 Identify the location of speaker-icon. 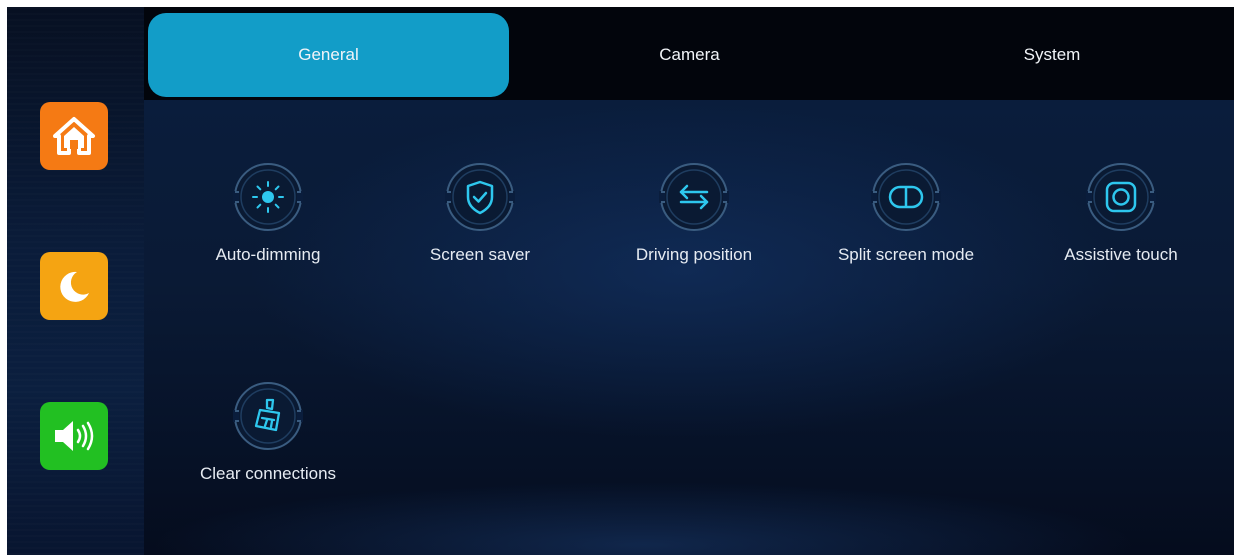
(74, 436).